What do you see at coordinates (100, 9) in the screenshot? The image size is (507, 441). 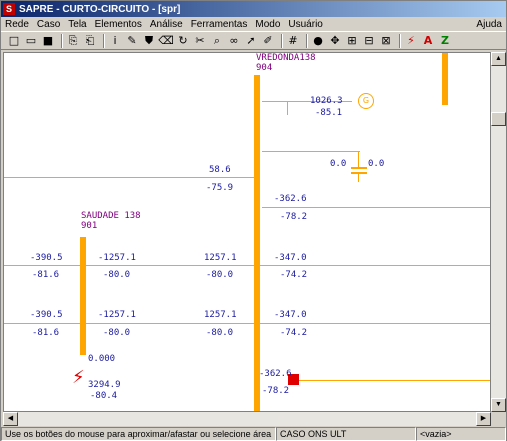 I see `window-title: SAPRE - CURTO-CIRCUITO - [spr]` at bounding box center [100, 9].